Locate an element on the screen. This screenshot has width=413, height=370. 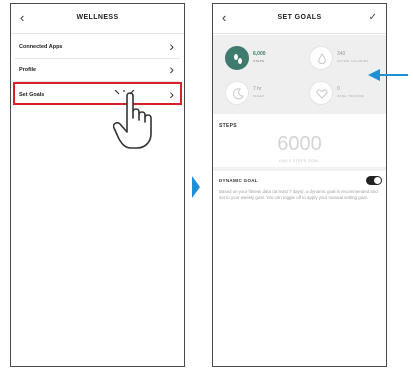
hand-pointer-icon is located at coordinates (132, 119).